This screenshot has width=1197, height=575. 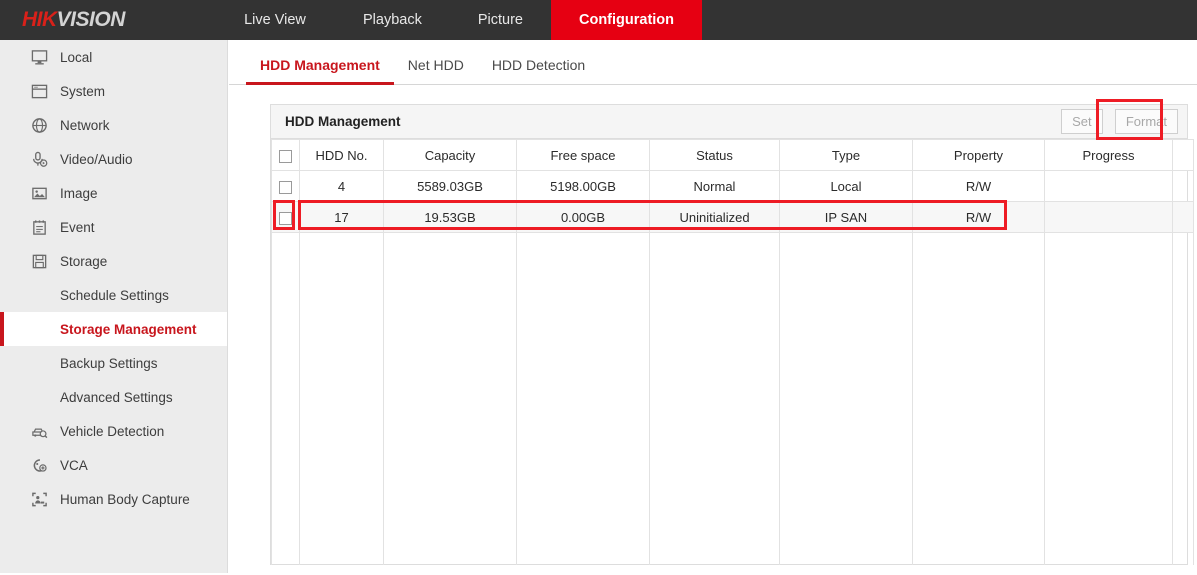 I want to click on sidebar-item-human-body-capture: Human Body Capture, so click(x=113, y=499).